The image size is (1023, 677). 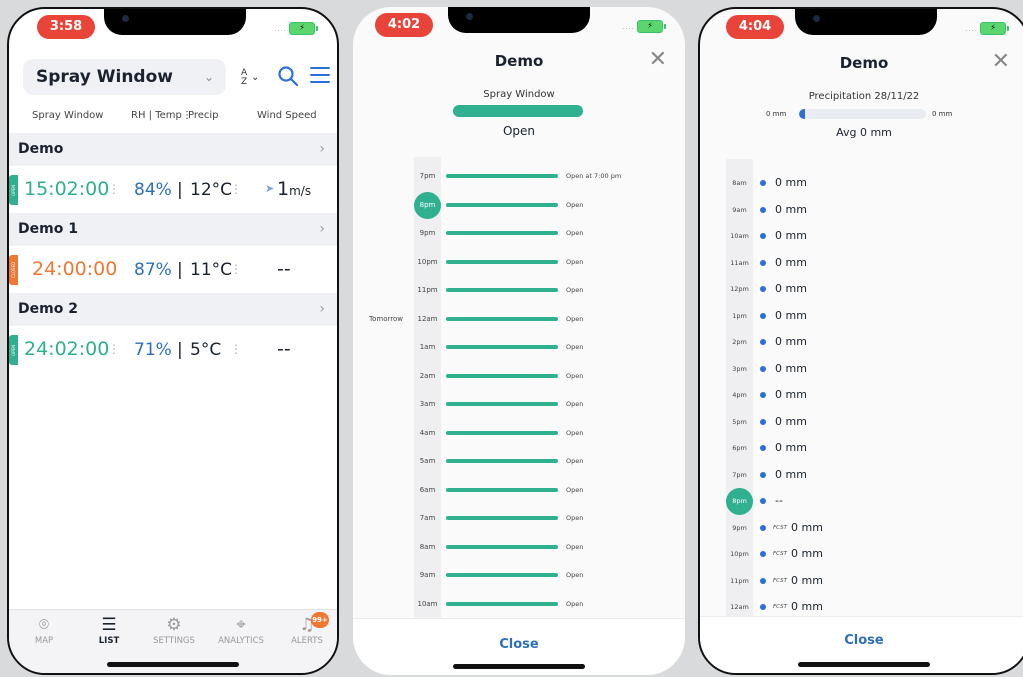 What do you see at coordinates (104, 77) in the screenshot?
I see `view-select-value: Spray Window` at bounding box center [104, 77].